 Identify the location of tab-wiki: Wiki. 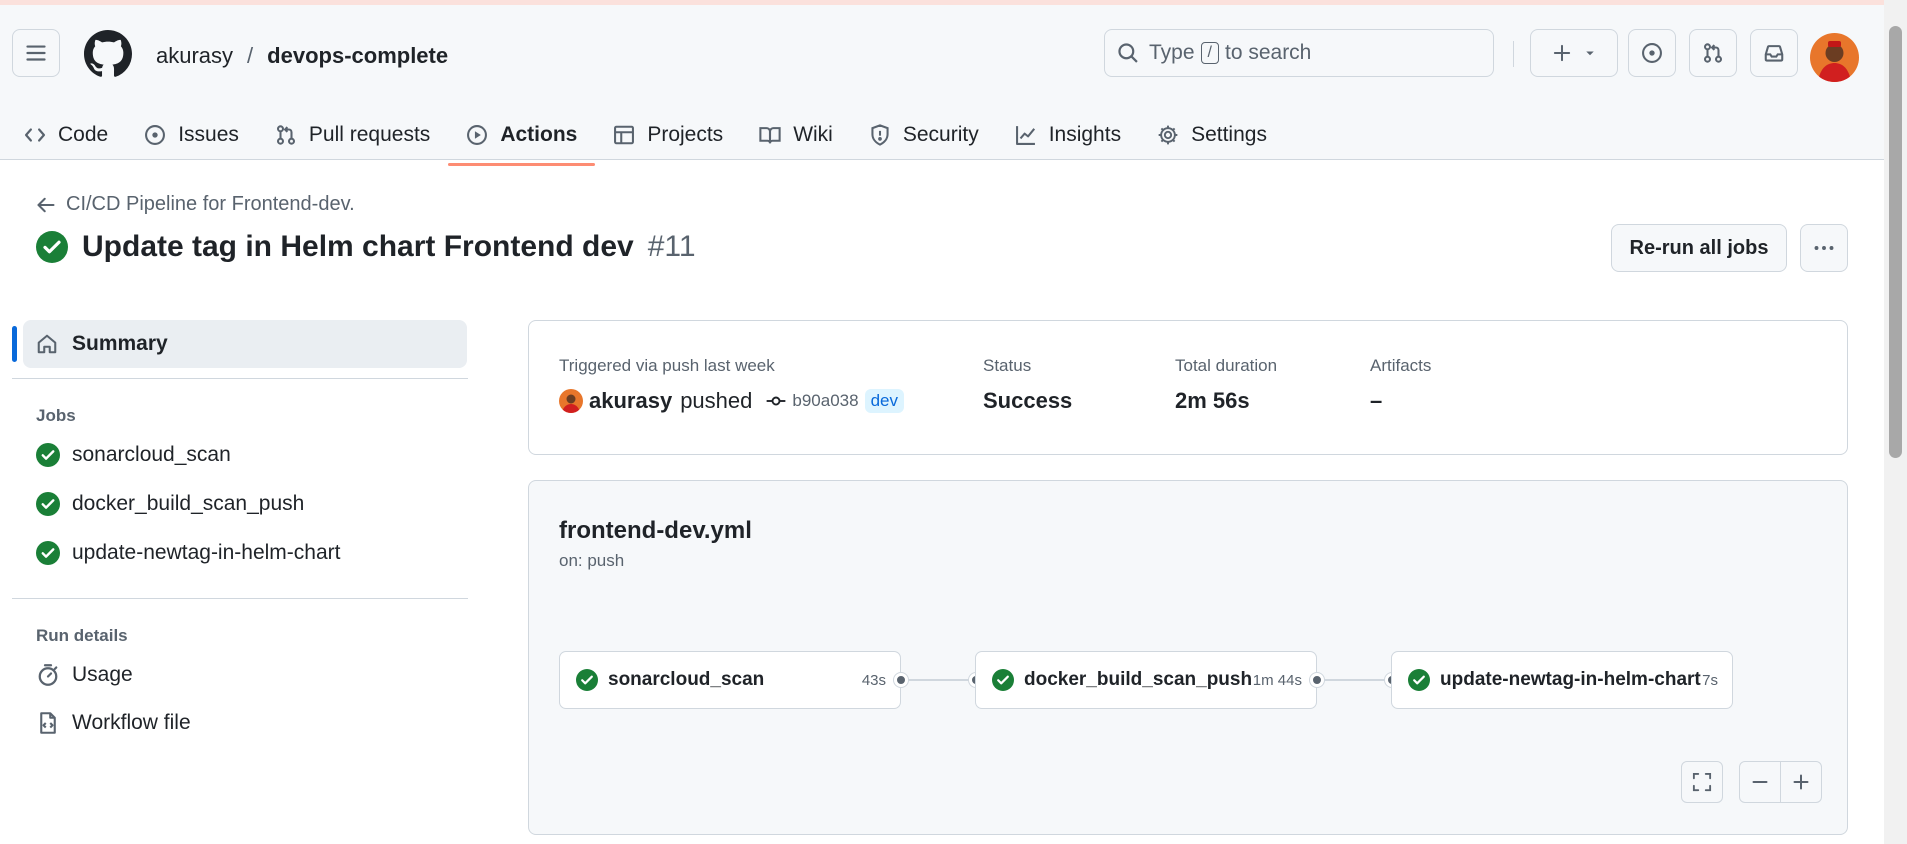
(796, 135).